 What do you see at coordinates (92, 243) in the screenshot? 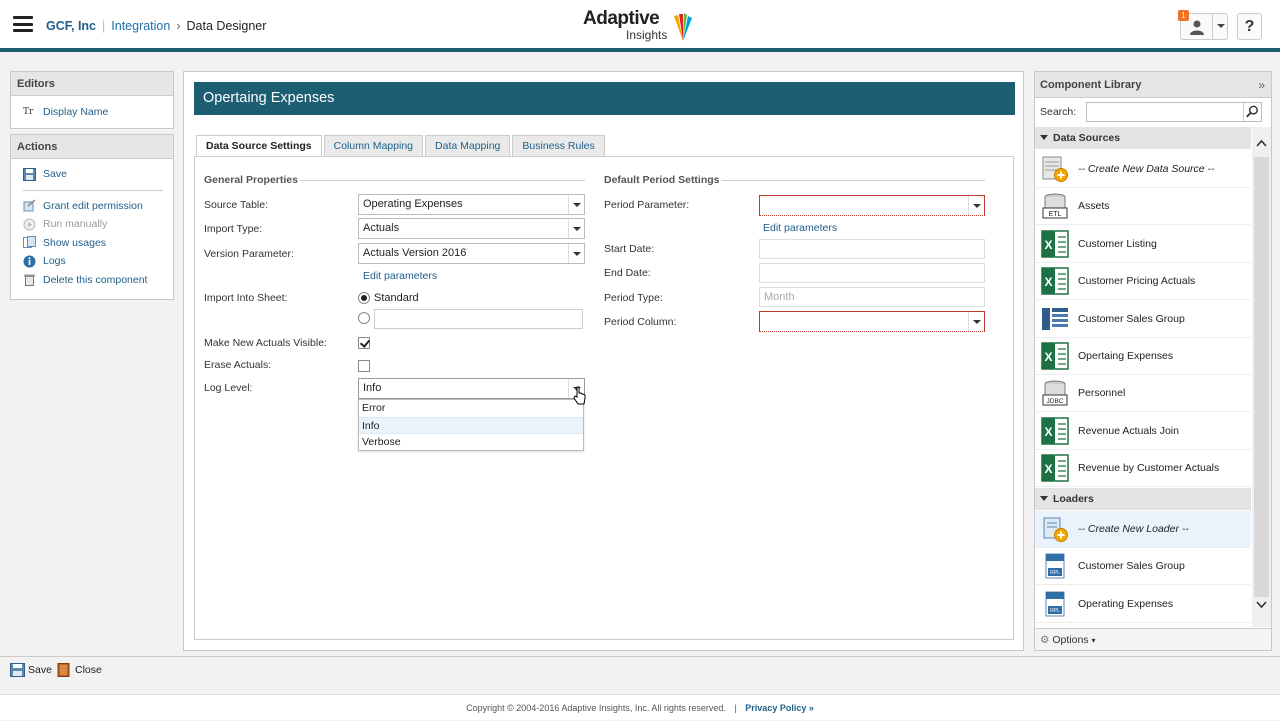
I see `show-usages-action: Show usages` at bounding box center [92, 243].